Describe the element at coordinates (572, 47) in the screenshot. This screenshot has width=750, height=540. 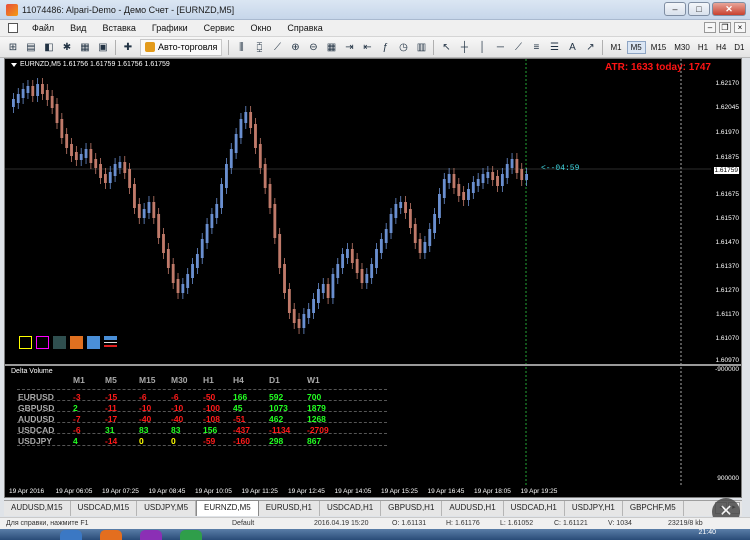
I see `text-icon: A` at that location.